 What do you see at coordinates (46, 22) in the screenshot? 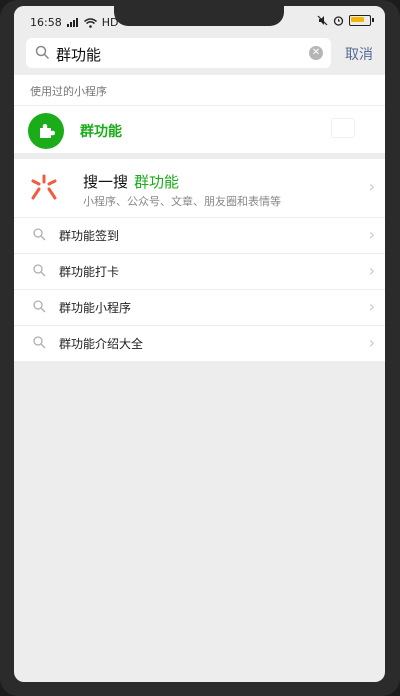
I see `status-time: 16:58` at bounding box center [46, 22].